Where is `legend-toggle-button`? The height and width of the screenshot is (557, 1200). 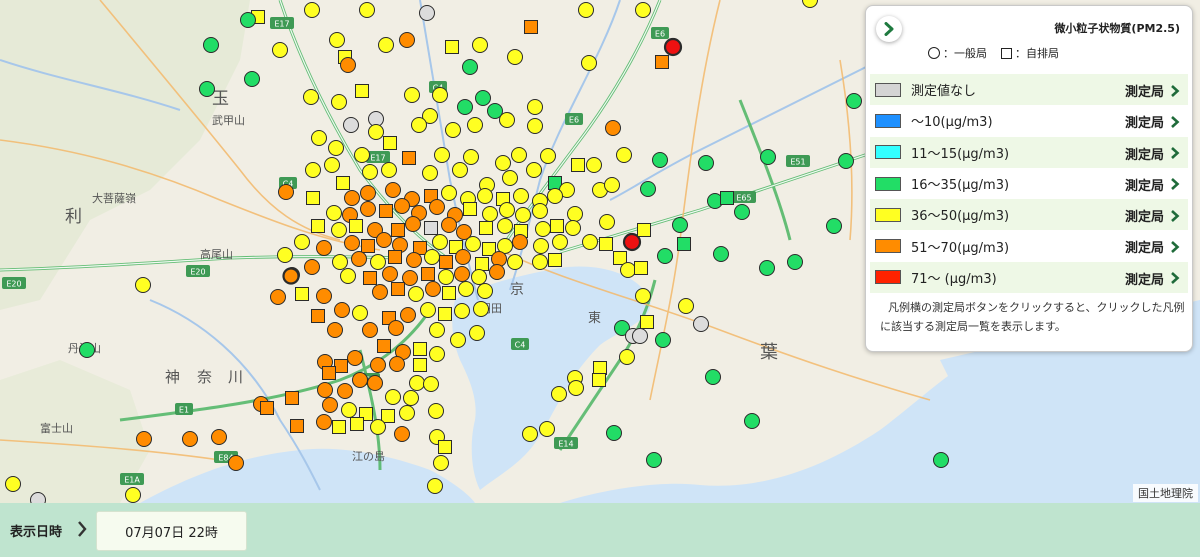
legend-toggle-button is located at coordinates (889, 29).